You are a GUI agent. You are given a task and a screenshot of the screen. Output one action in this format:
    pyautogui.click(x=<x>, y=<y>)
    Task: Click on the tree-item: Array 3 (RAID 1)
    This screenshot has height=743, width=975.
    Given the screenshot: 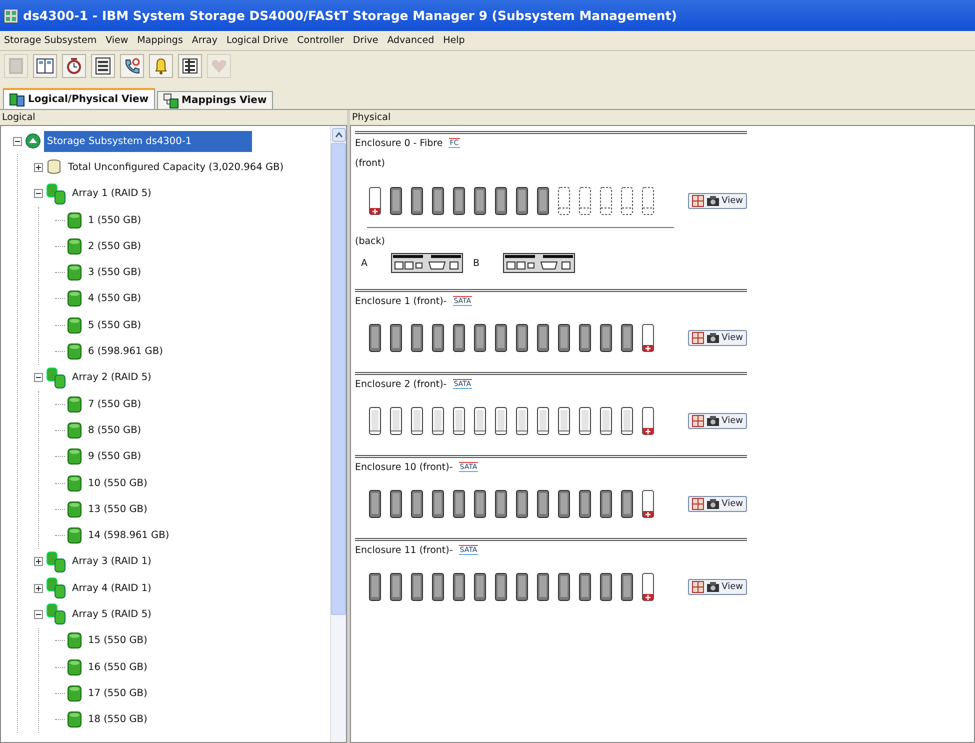 What is the action you would take?
    pyautogui.click(x=111, y=562)
    